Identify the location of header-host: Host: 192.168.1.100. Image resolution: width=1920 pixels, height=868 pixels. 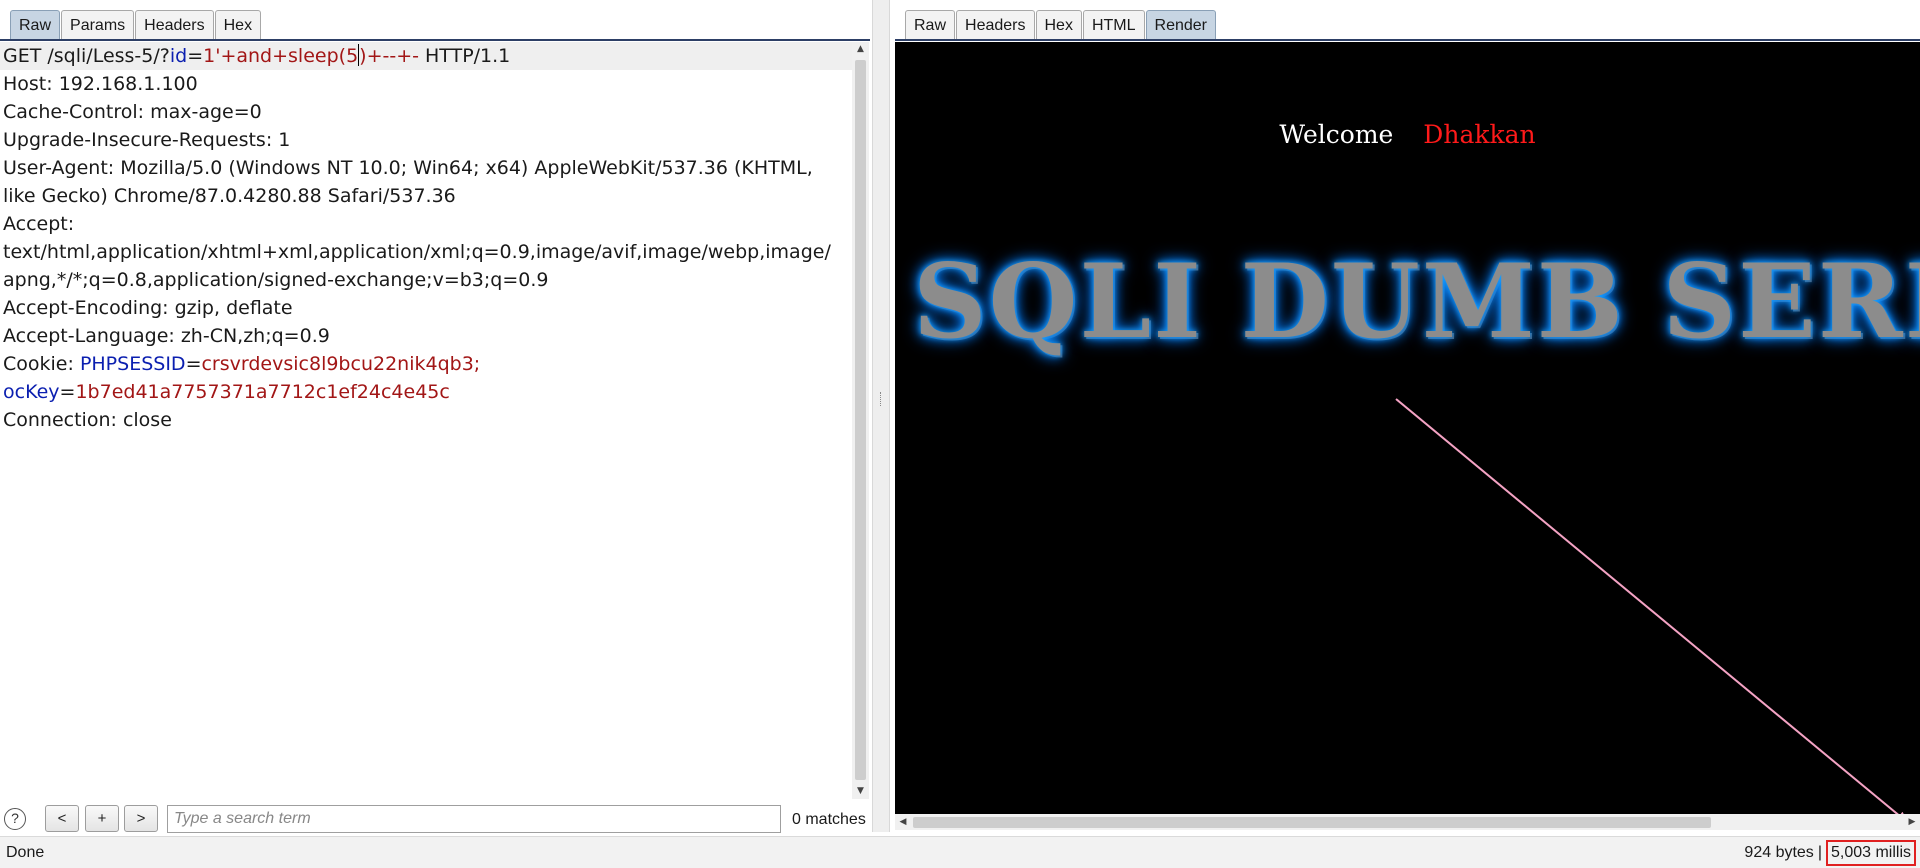
(100, 84).